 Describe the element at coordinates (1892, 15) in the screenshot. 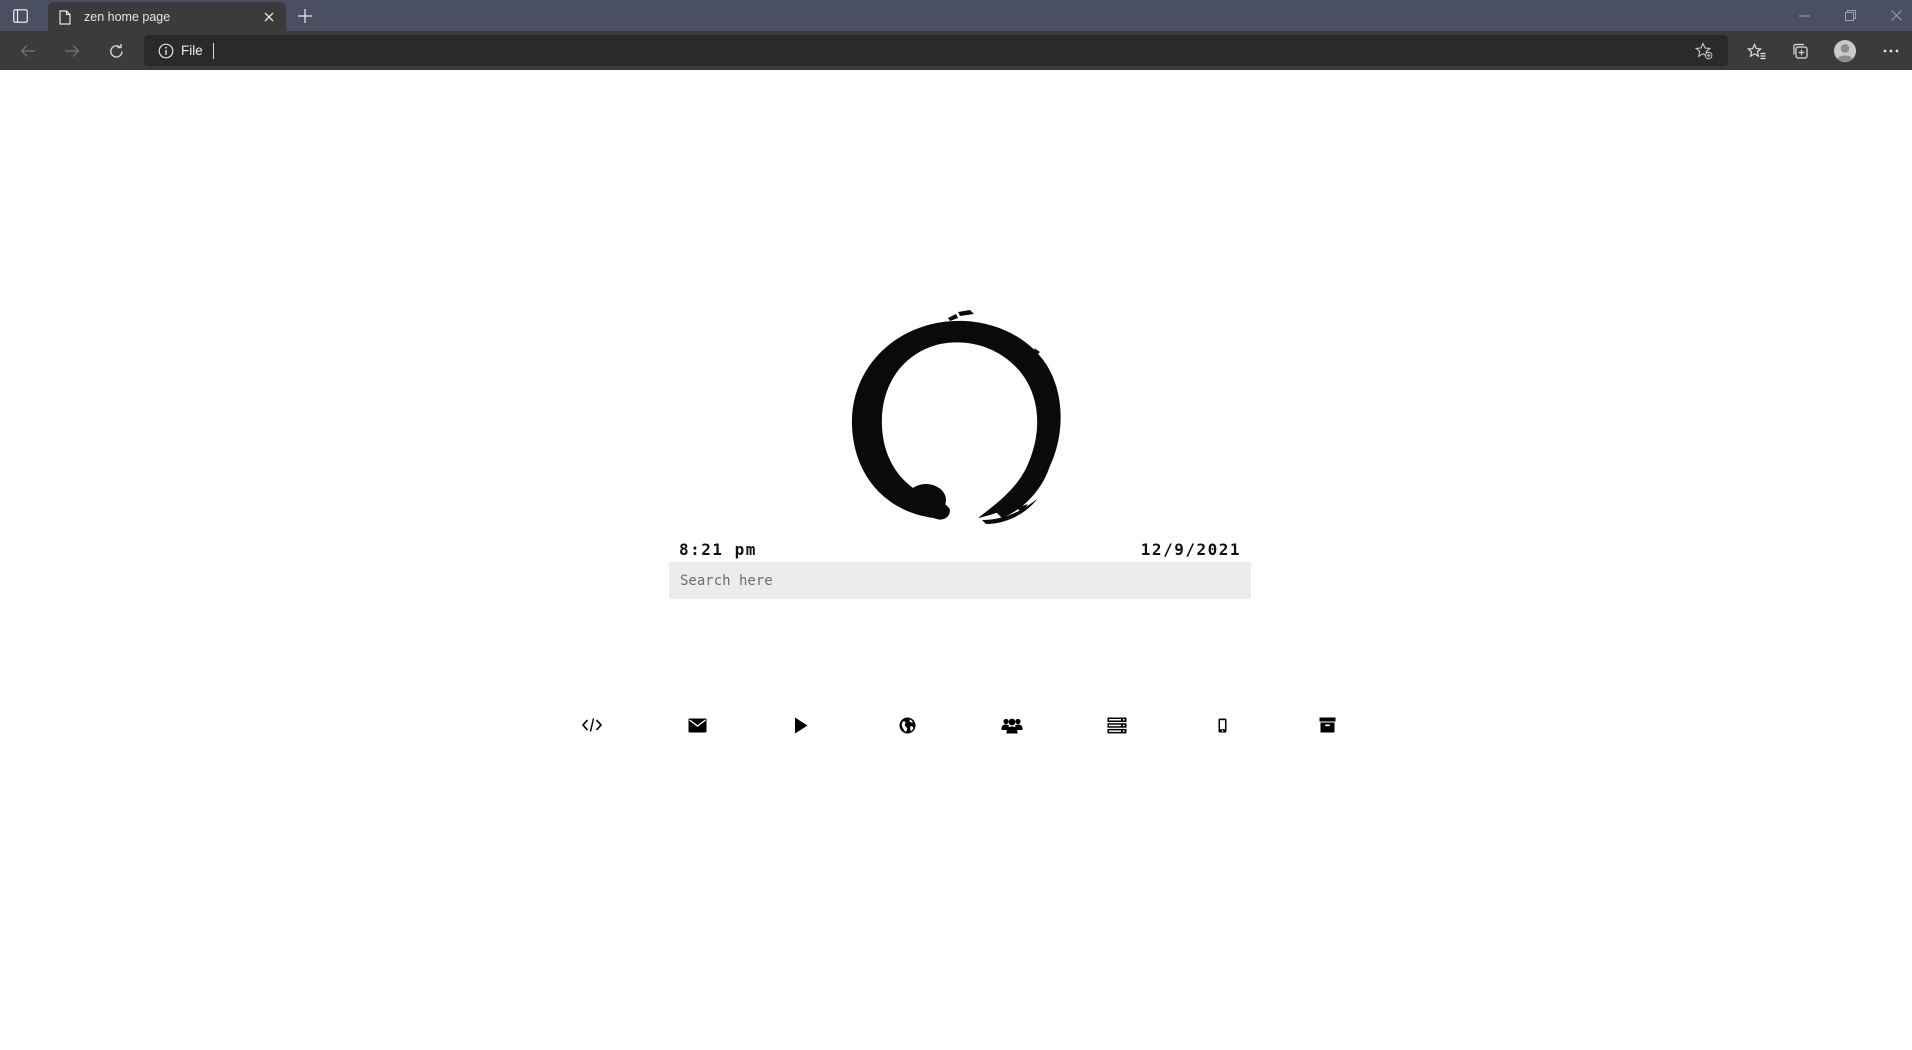

I see `close-window-button` at that location.